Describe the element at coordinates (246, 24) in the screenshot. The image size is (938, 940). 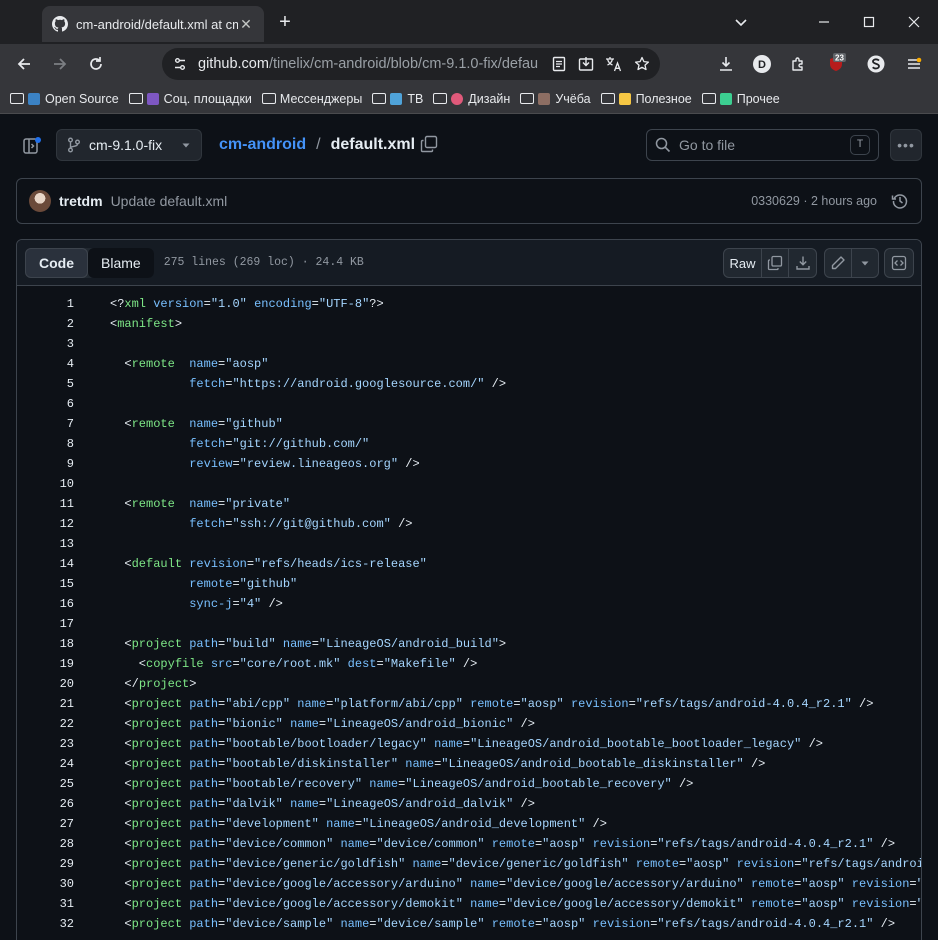
I see `tab-close-icon: ✕` at that location.